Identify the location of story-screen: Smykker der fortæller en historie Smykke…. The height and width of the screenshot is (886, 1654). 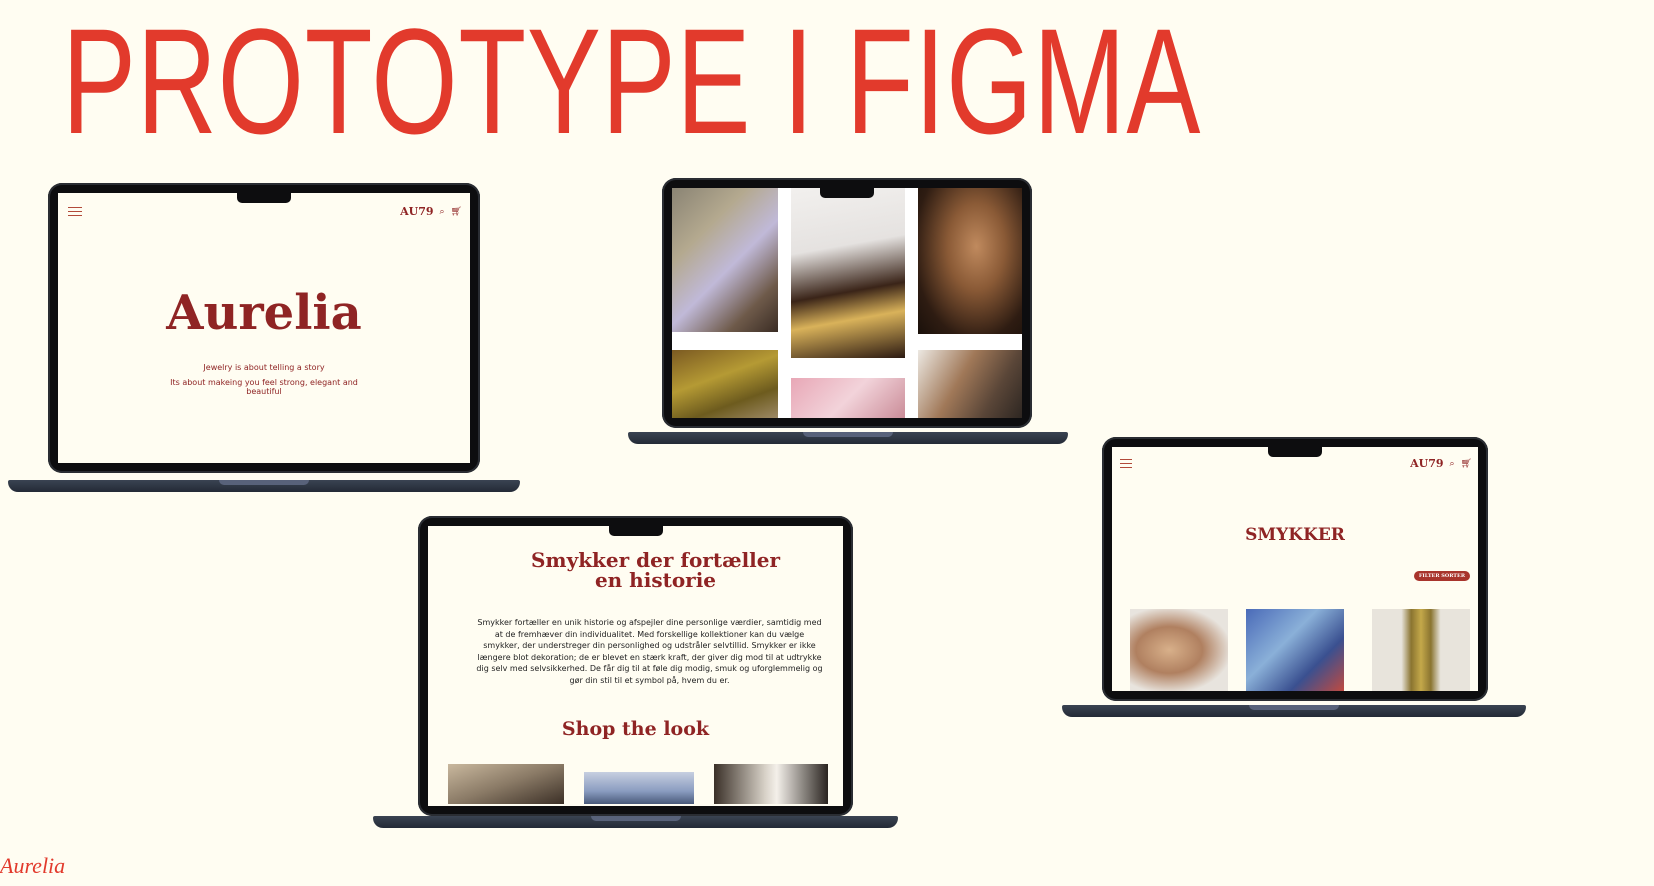
(635, 666).